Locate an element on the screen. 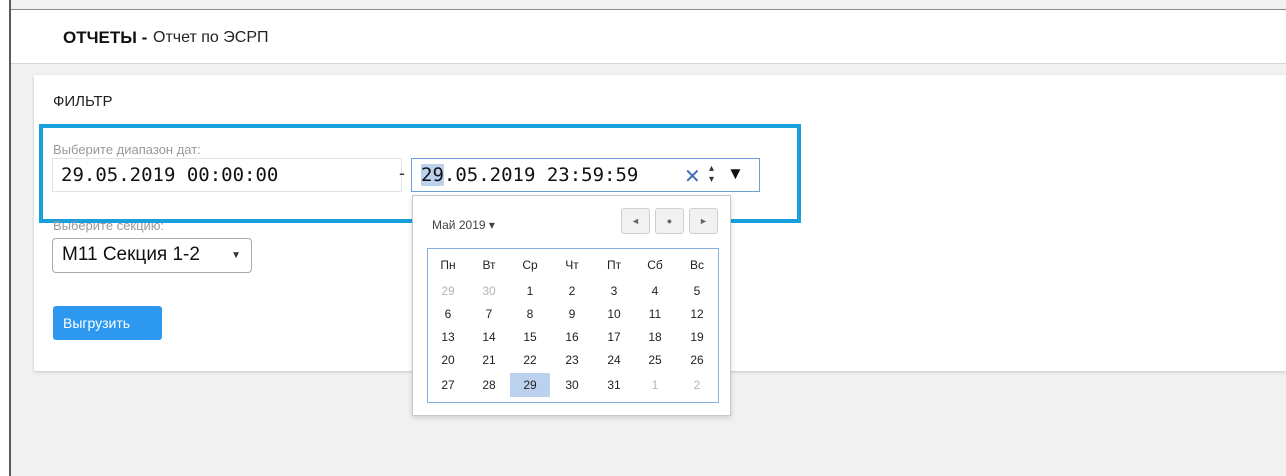  calendar-day: 17 is located at coordinates (614, 337).